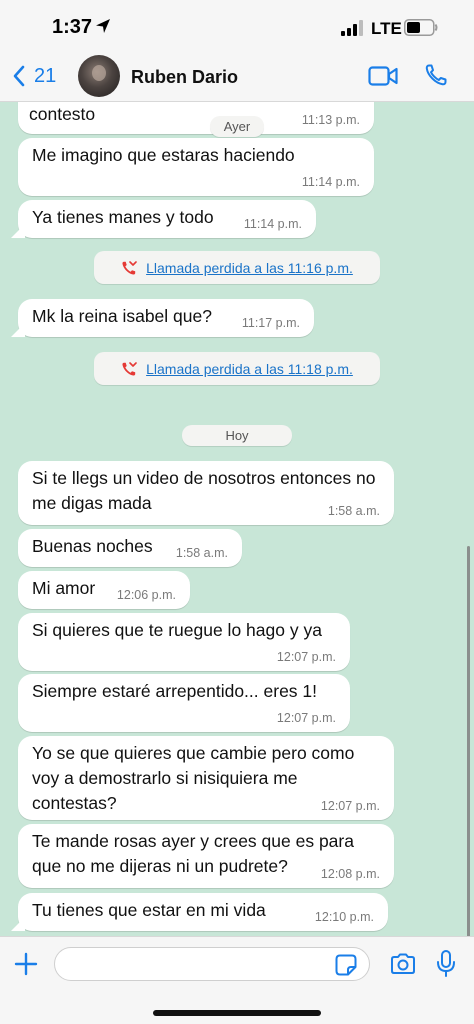  What do you see at coordinates (346, 965) in the screenshot?
I see `sticker-icon` at bounding box center [346, 965].